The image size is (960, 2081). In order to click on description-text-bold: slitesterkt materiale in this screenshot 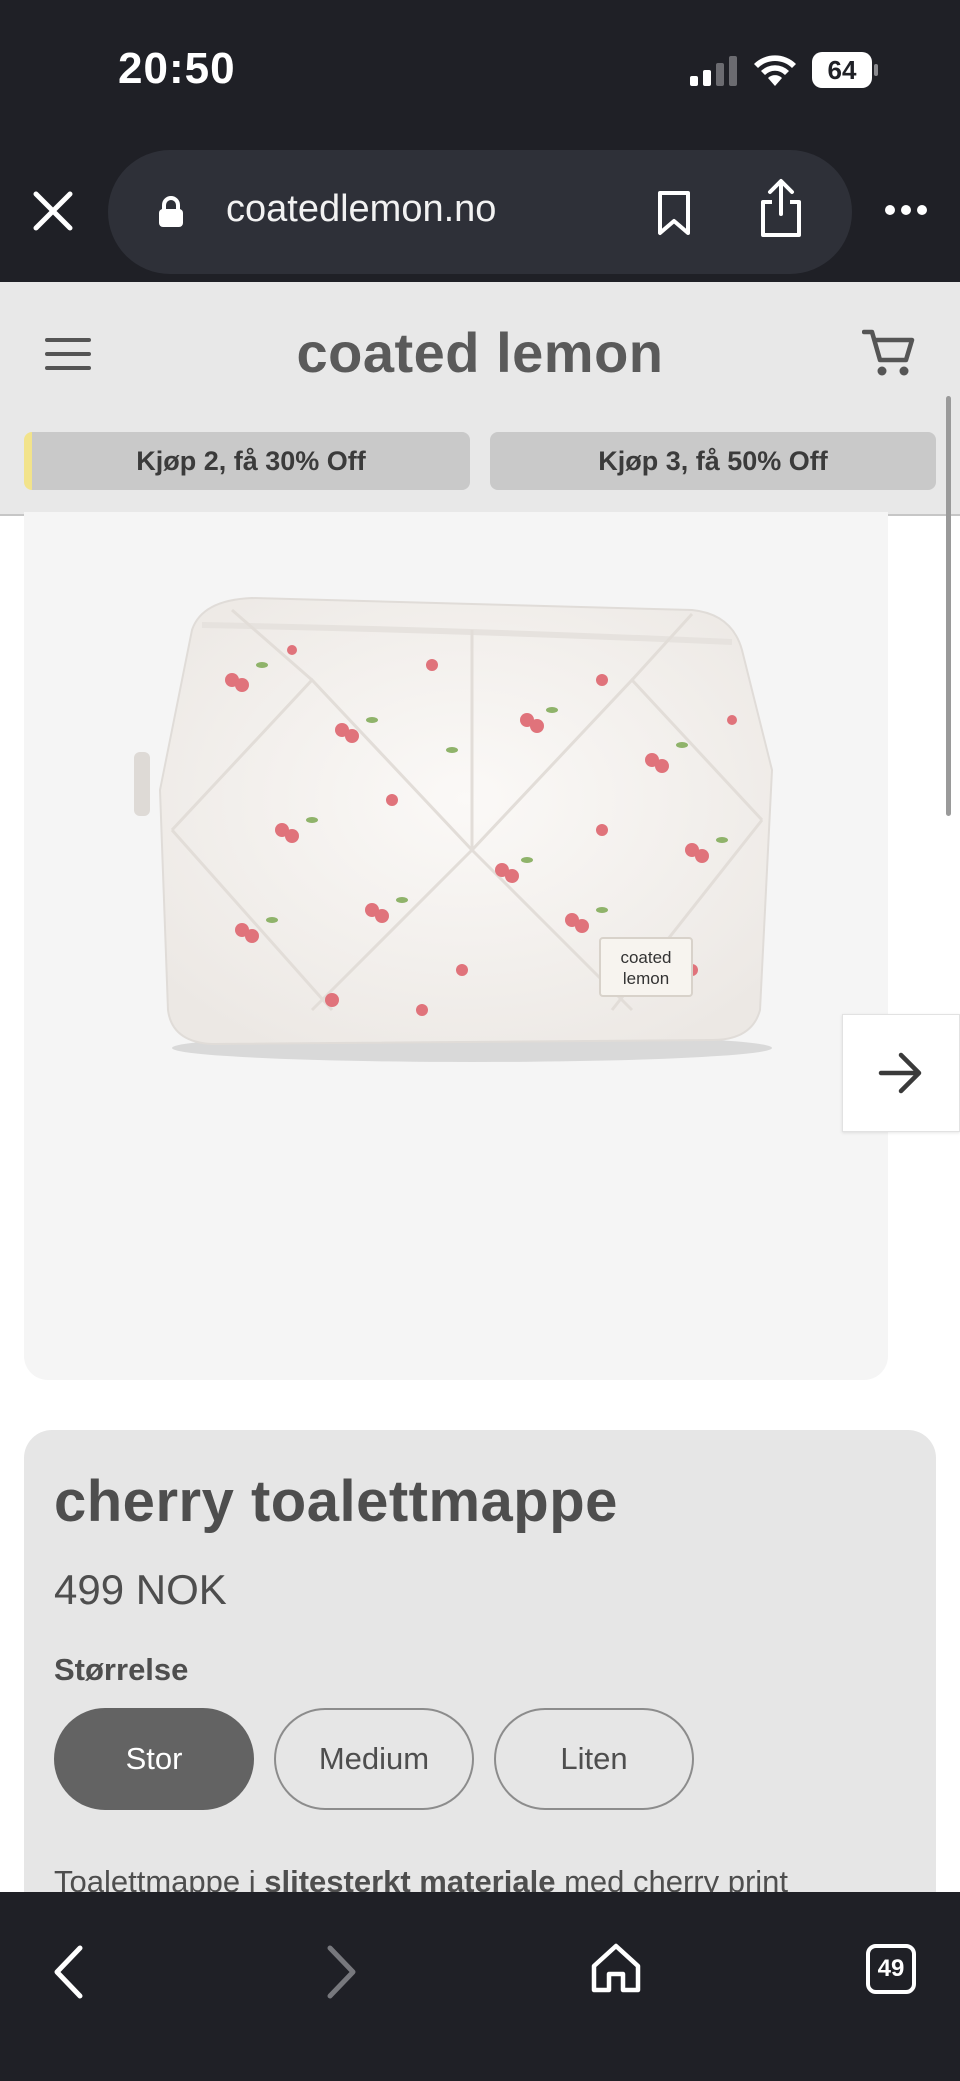, I will do `click(410, 1878)`.